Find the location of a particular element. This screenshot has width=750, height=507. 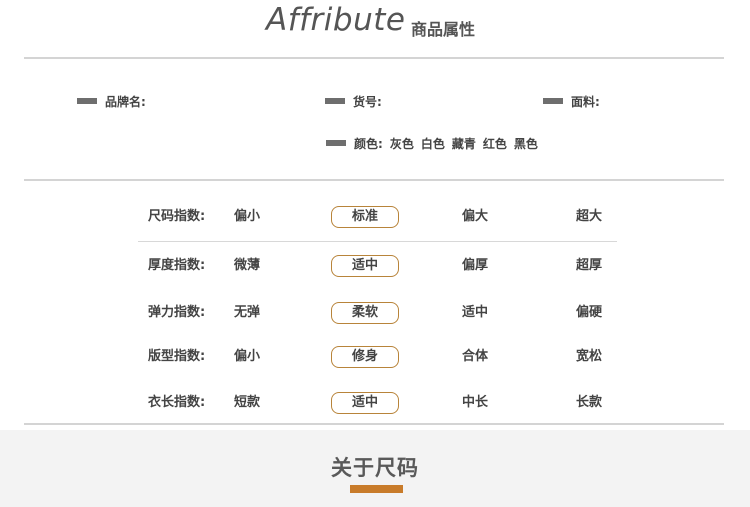

color-value: 白色 is located at coordinates (432, 143).